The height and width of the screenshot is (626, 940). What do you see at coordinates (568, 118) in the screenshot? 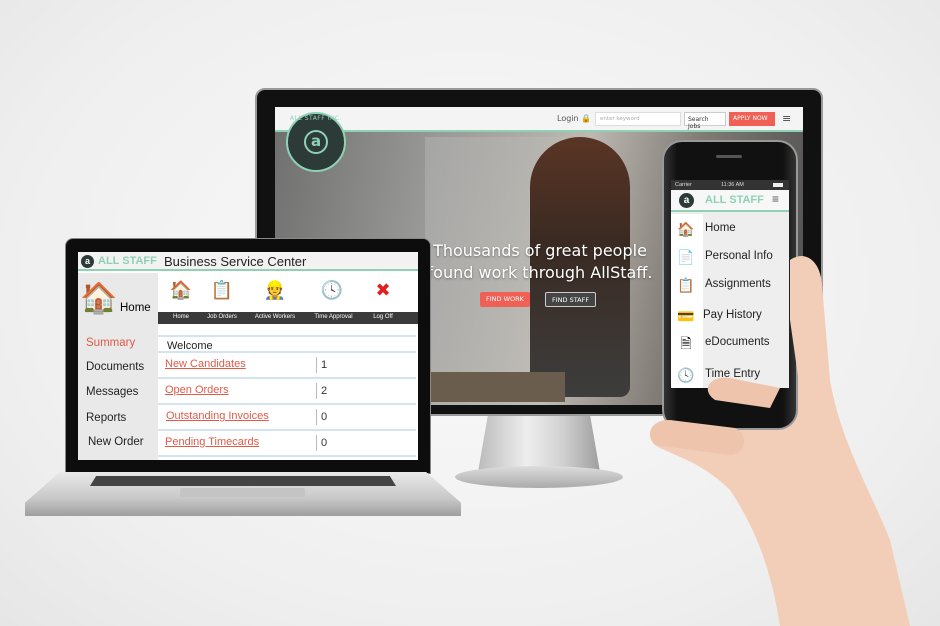
I see `login-label: Login` at bounding box center [568, 118].